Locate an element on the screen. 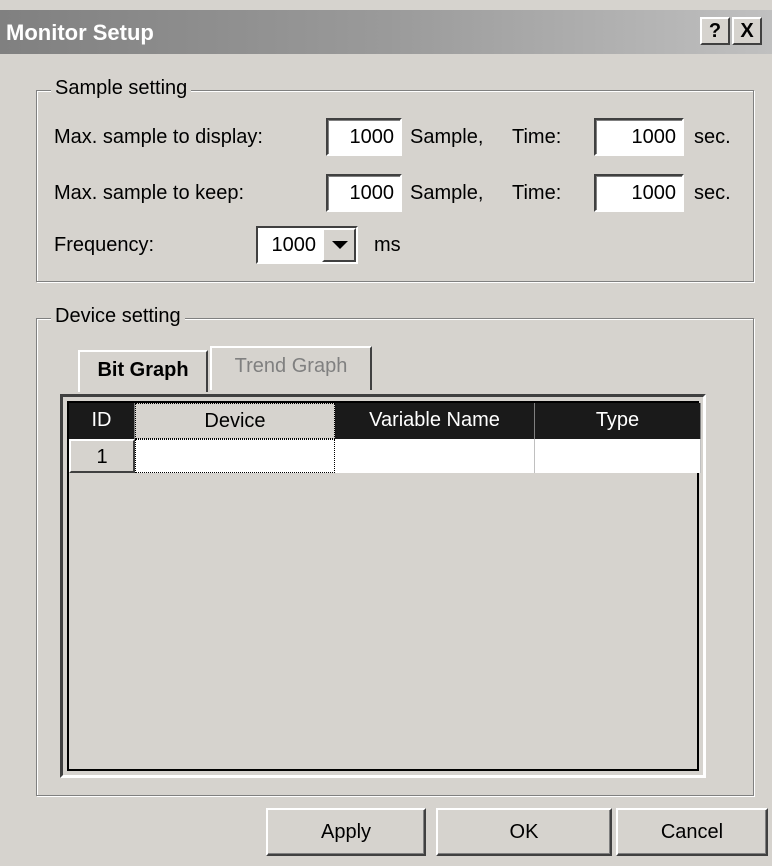  device-cell is located at coordinates (235, 456).